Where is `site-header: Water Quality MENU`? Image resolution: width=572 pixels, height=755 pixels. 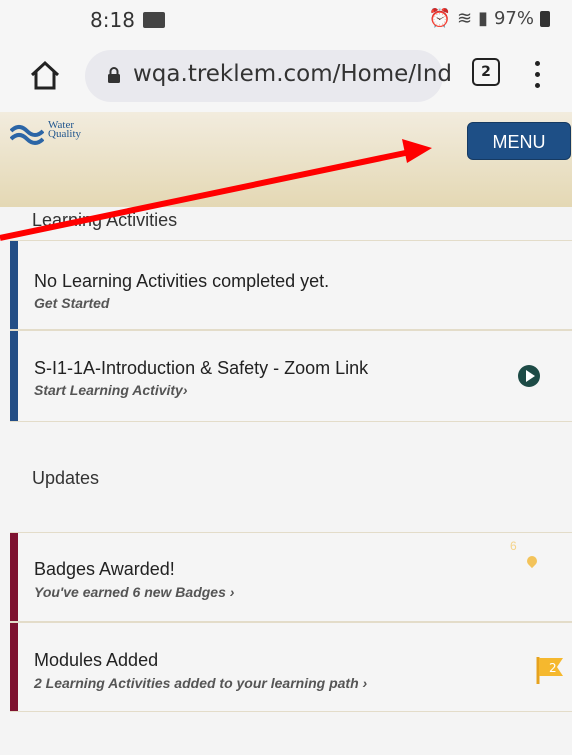 site-header: Water Quality MENU is located at coordinates (286, 159).